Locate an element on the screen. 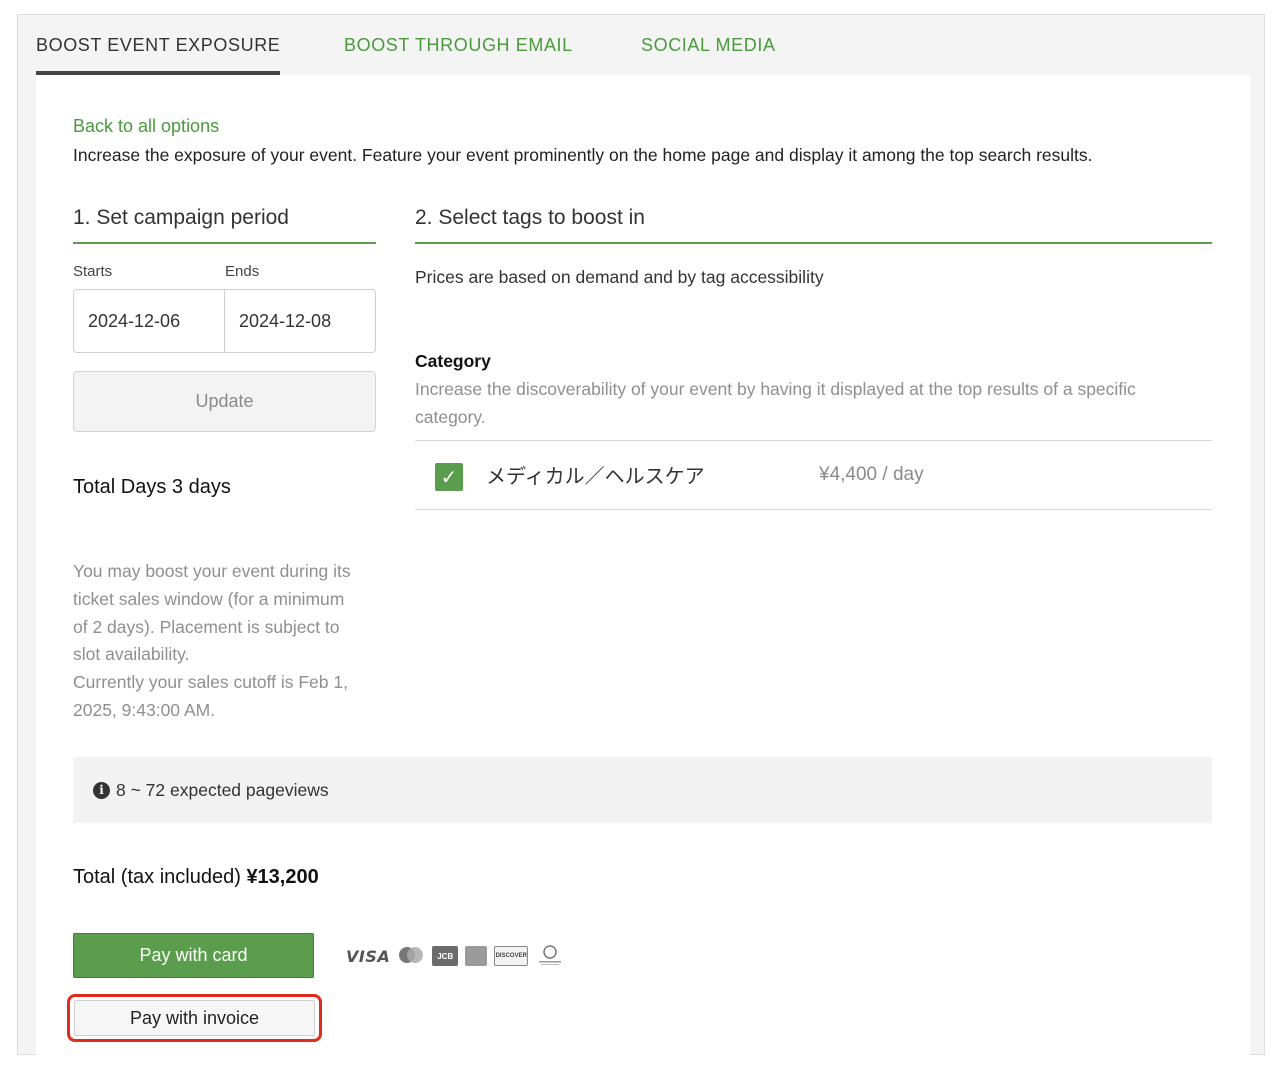 The image size is (1284, 1078). card-logos: VISA JCB DISCOVER is located at coordinates (455, 956).